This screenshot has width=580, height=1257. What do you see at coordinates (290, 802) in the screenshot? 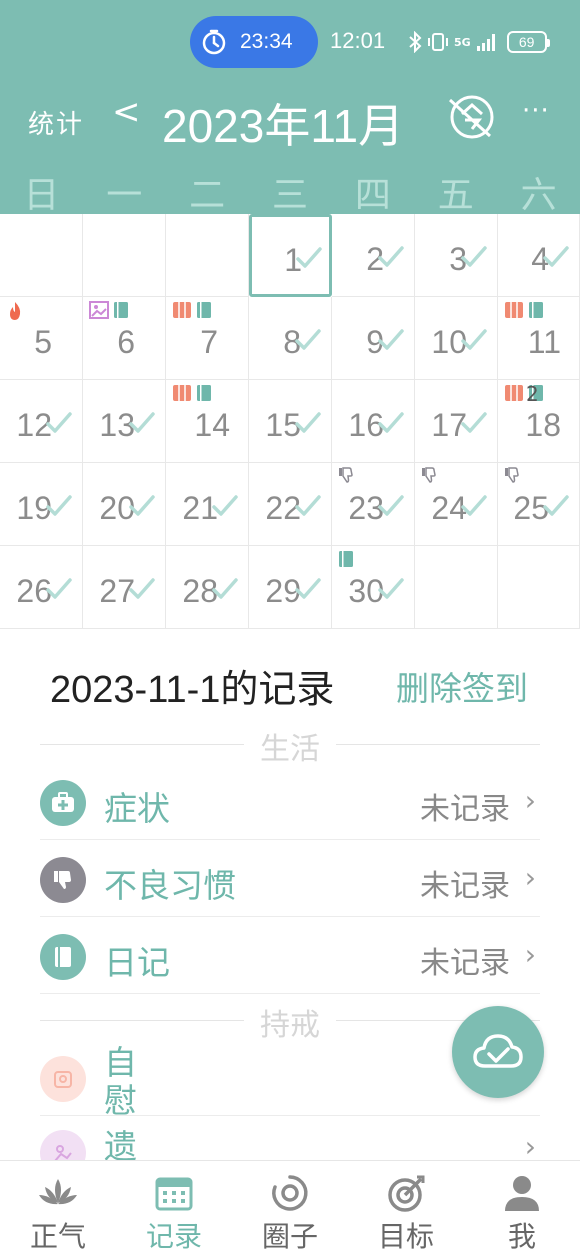
I see `record-row-symptoms: 症状 未记录 ›` at bounding box center [290, 802].